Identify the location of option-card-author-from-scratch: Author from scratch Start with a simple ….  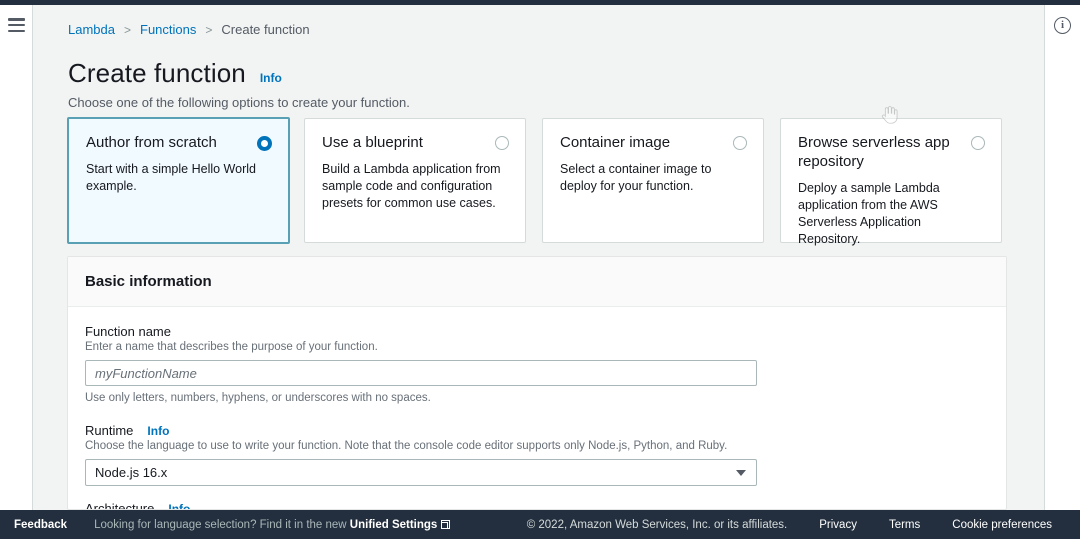
(178, 180).